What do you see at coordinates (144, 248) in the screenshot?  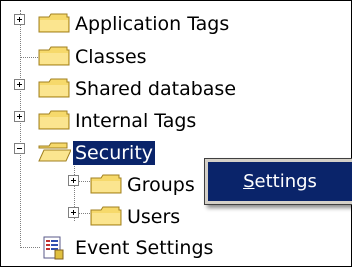 I see `tree-item-label: Event Settings` at bounding box center [144, 248].